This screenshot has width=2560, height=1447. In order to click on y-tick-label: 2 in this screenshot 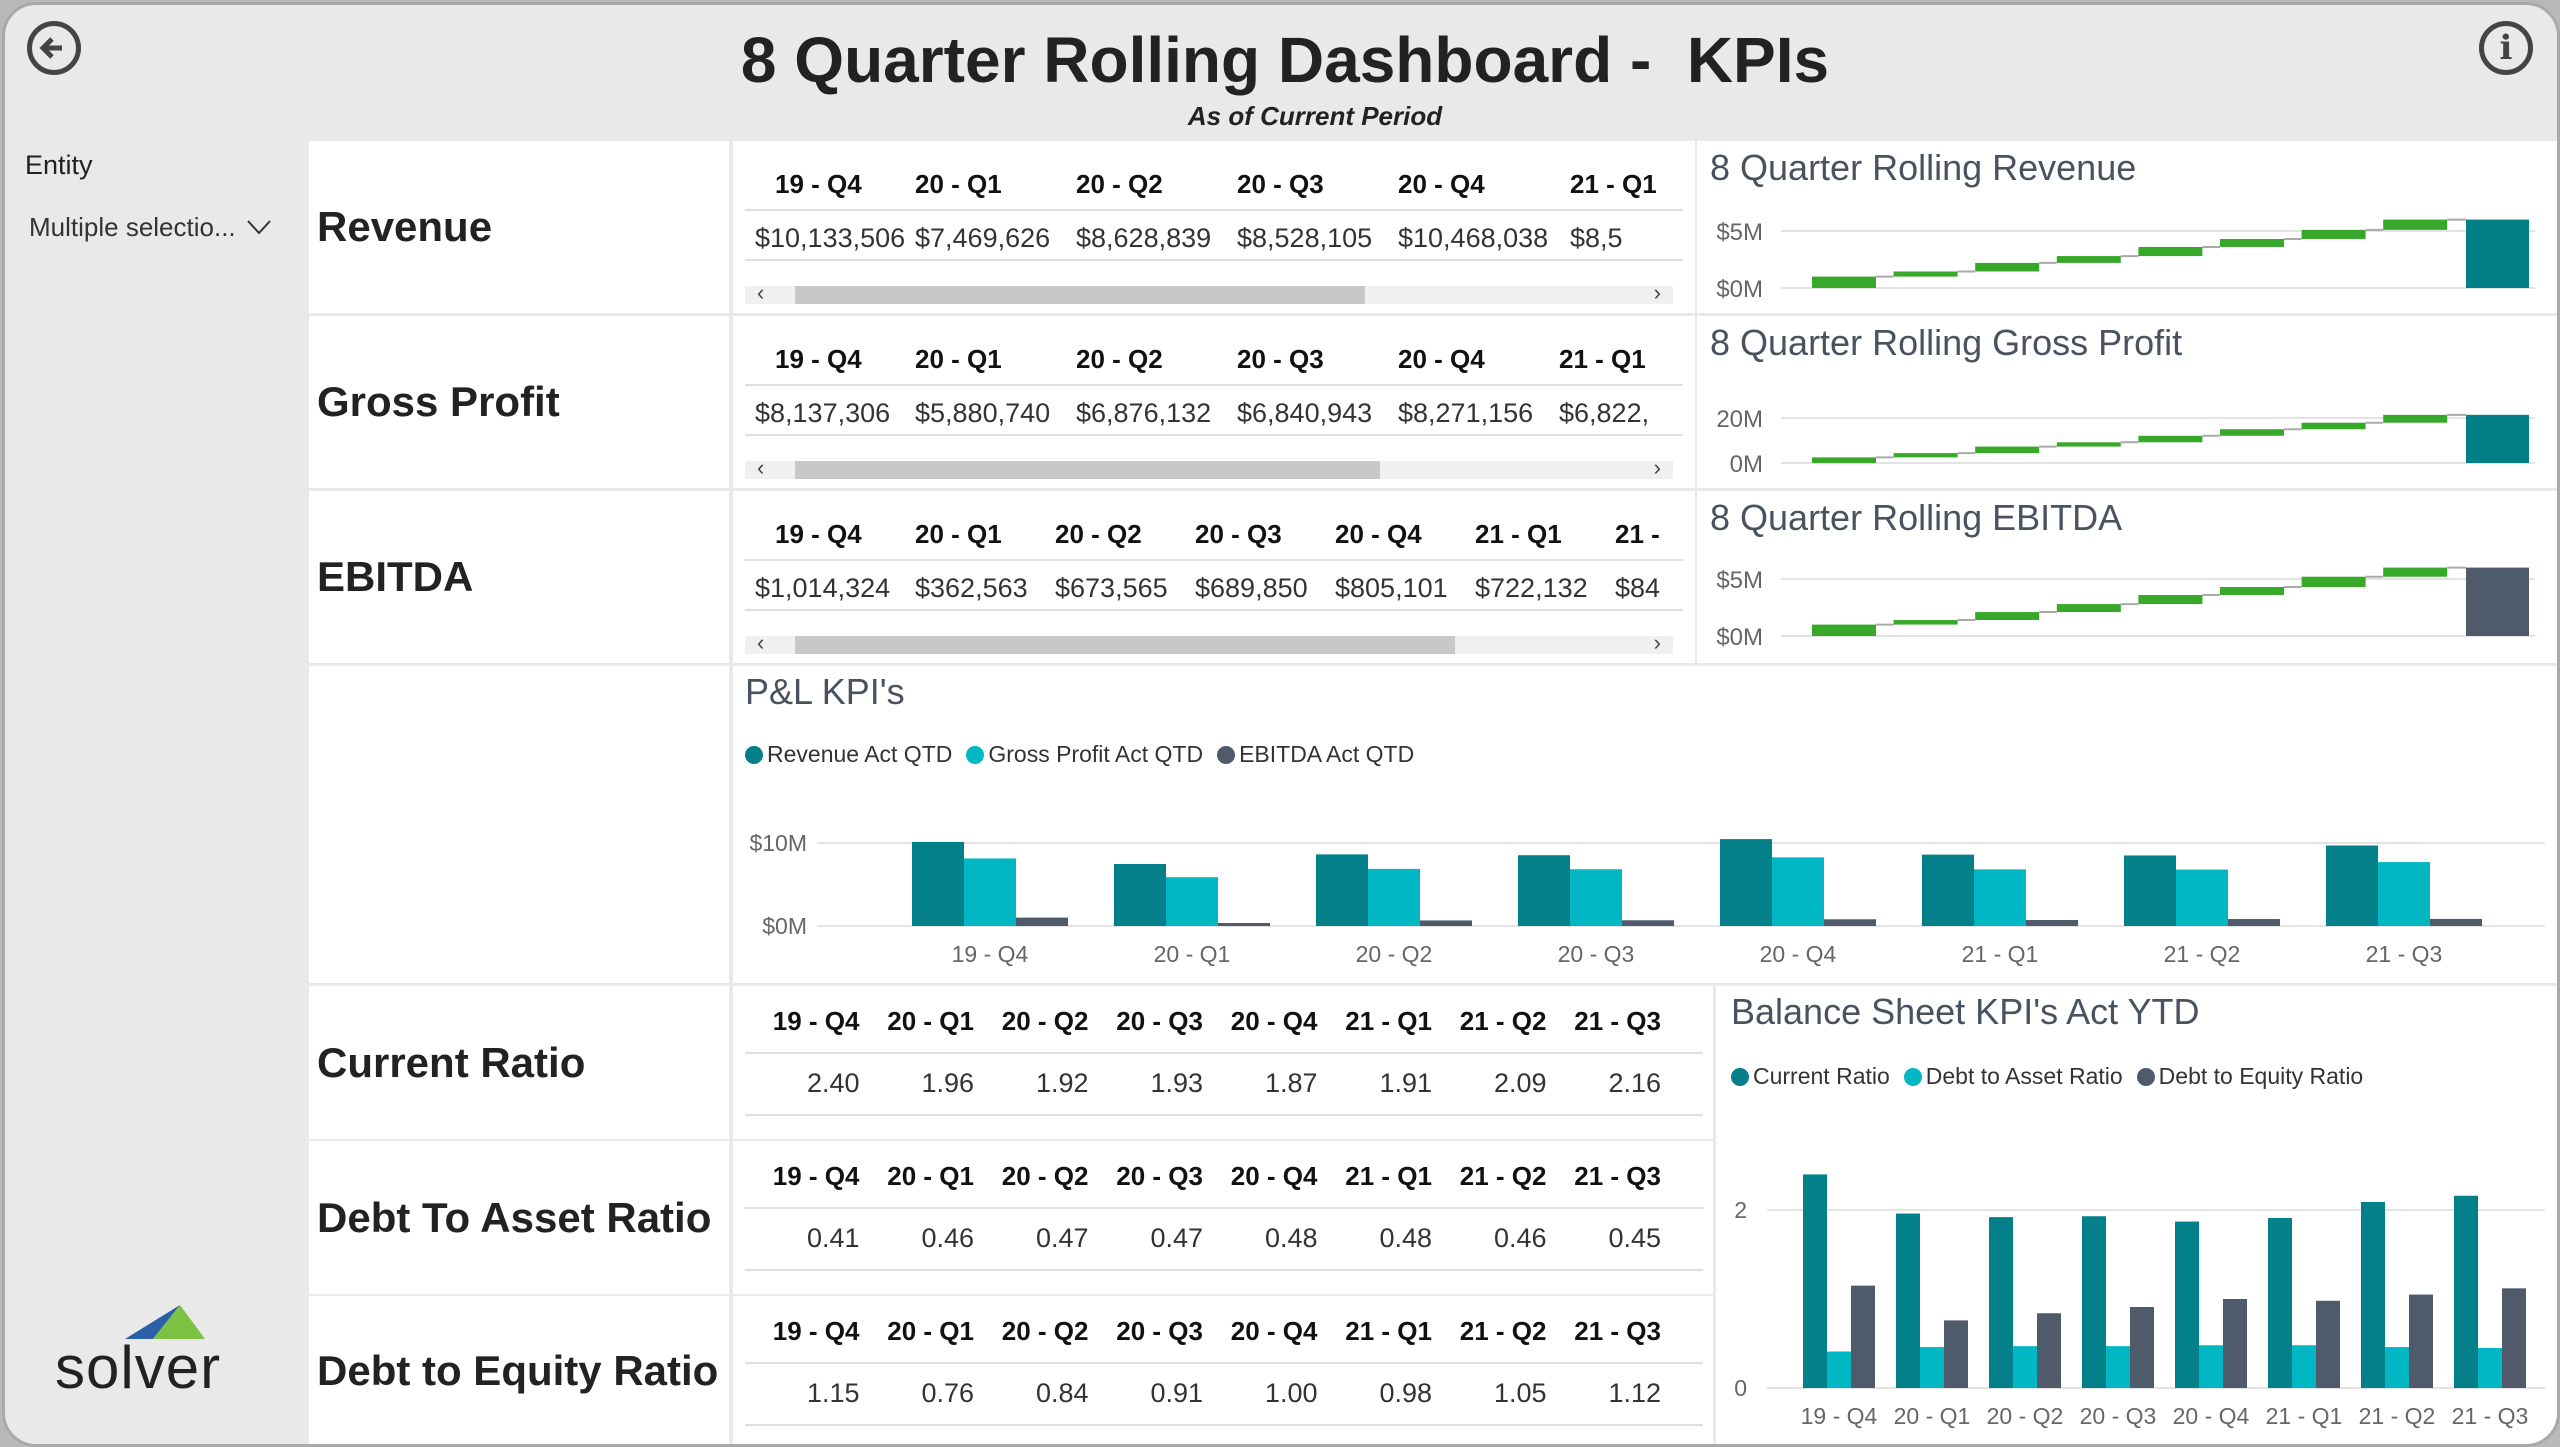, I will do `click(1740, 1210)`.